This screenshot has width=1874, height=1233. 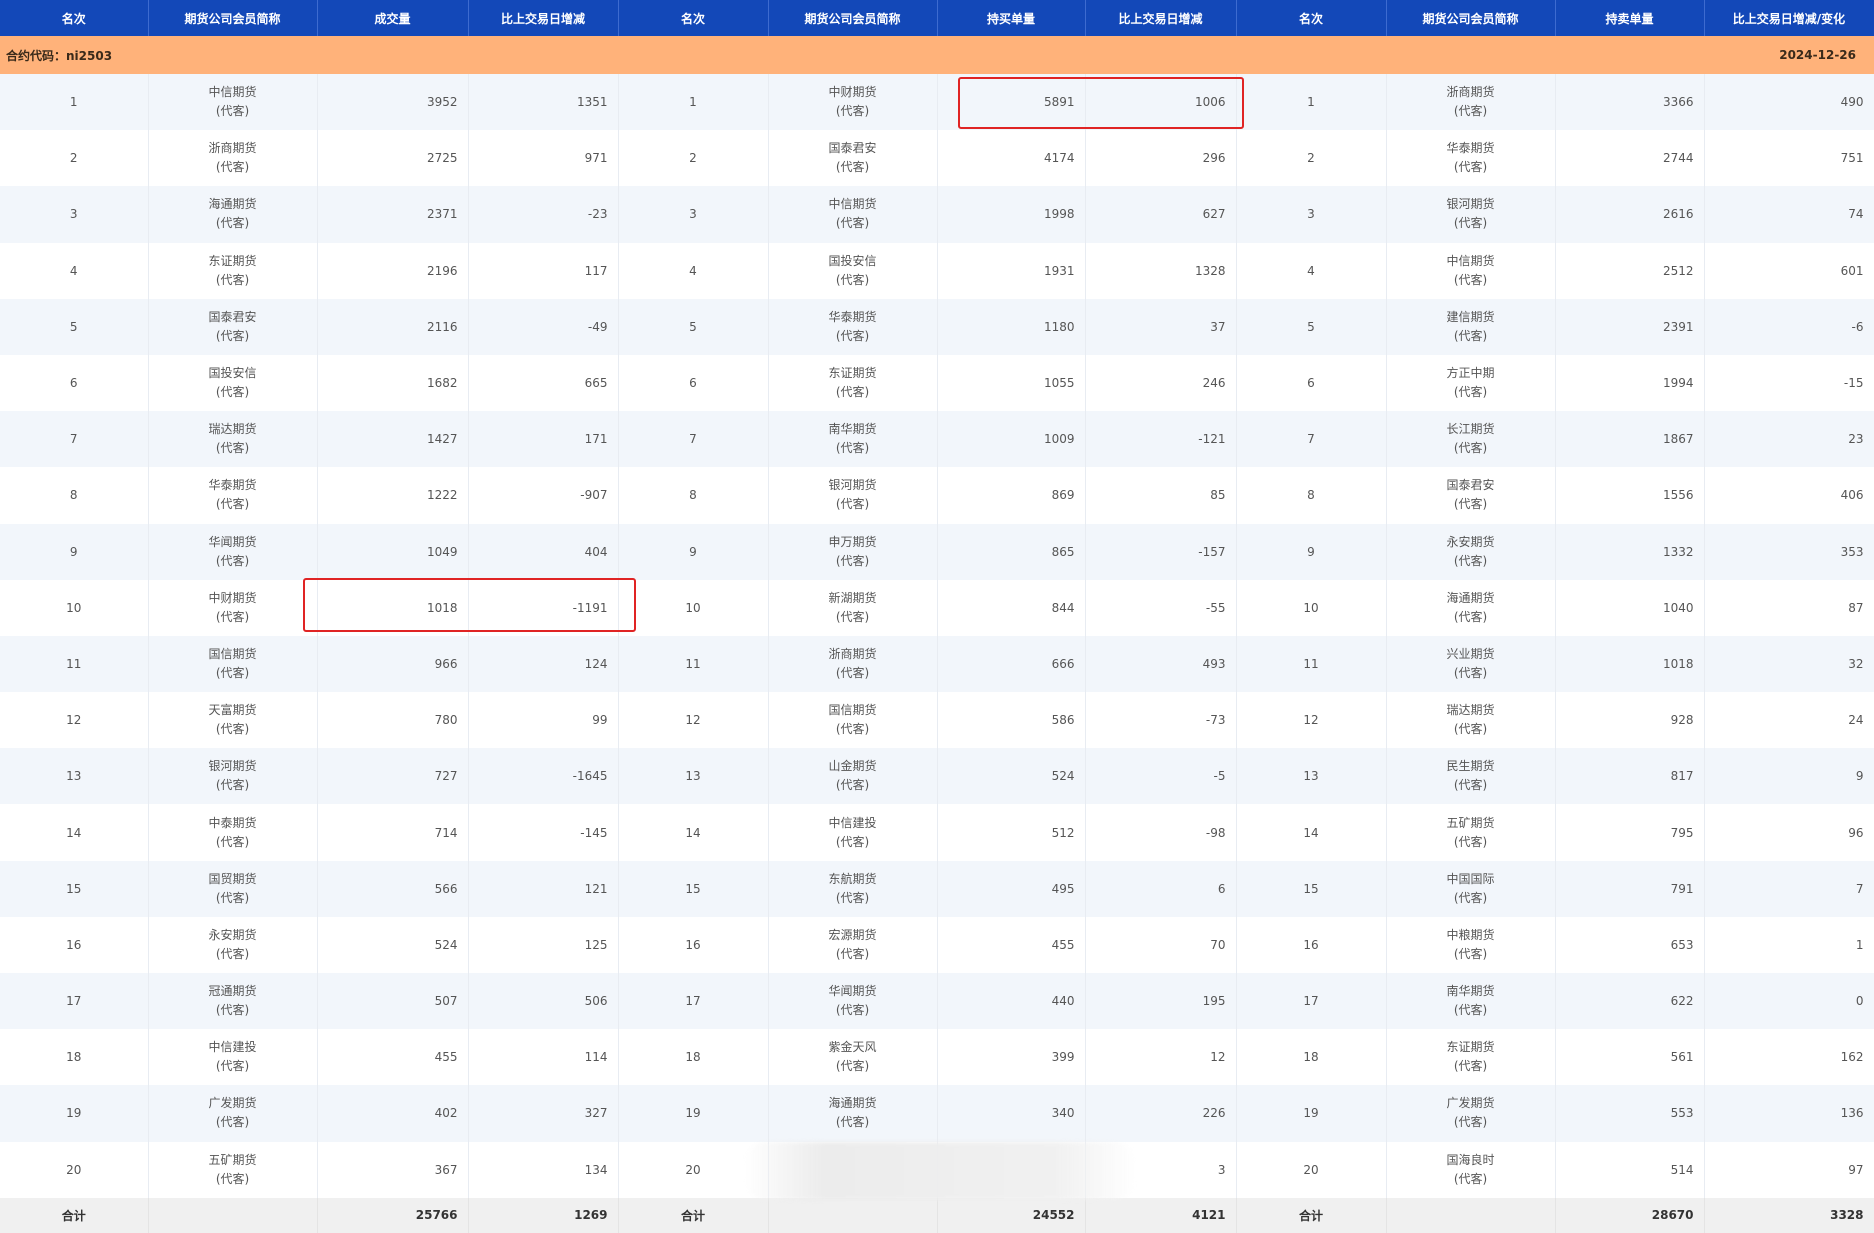 What do you see at coordinates (852, 92) in the screenshot?
I see `member-name: 中财期货` at bounding box center [852, 92].